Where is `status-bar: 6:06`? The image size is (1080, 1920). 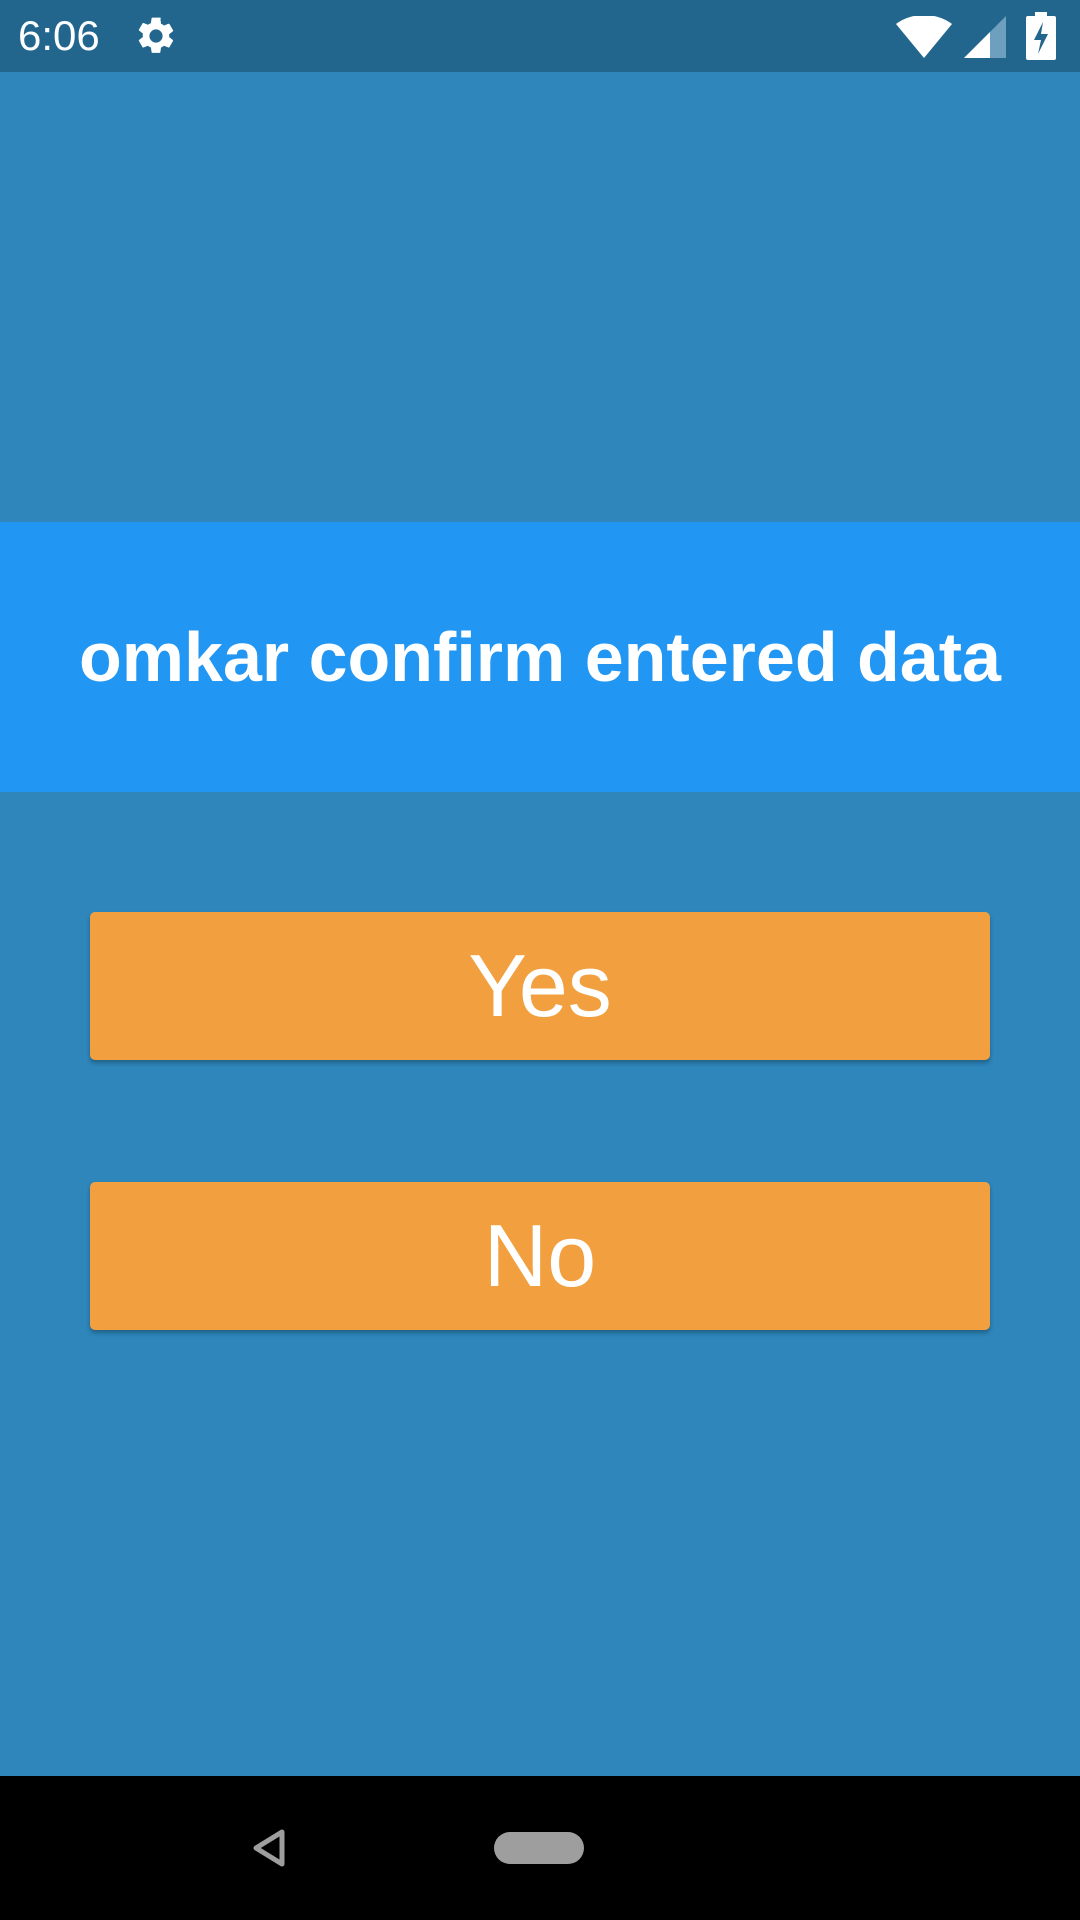
status-bar: 6:06 is located at coordinates (540, 36).